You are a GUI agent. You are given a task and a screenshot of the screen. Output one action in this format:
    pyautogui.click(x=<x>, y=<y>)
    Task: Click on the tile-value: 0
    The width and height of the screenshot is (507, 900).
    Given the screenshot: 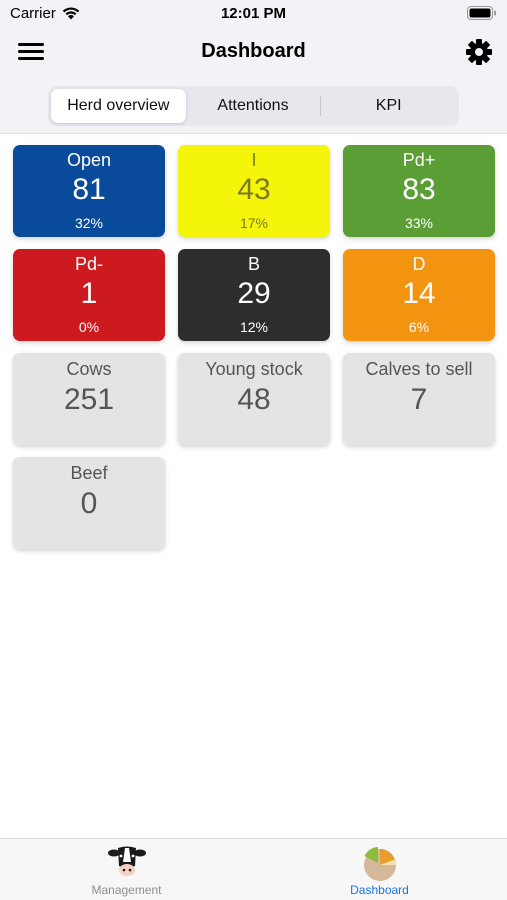 What is the action you would take?
    pyautogui.click(x=89, y=503)
    